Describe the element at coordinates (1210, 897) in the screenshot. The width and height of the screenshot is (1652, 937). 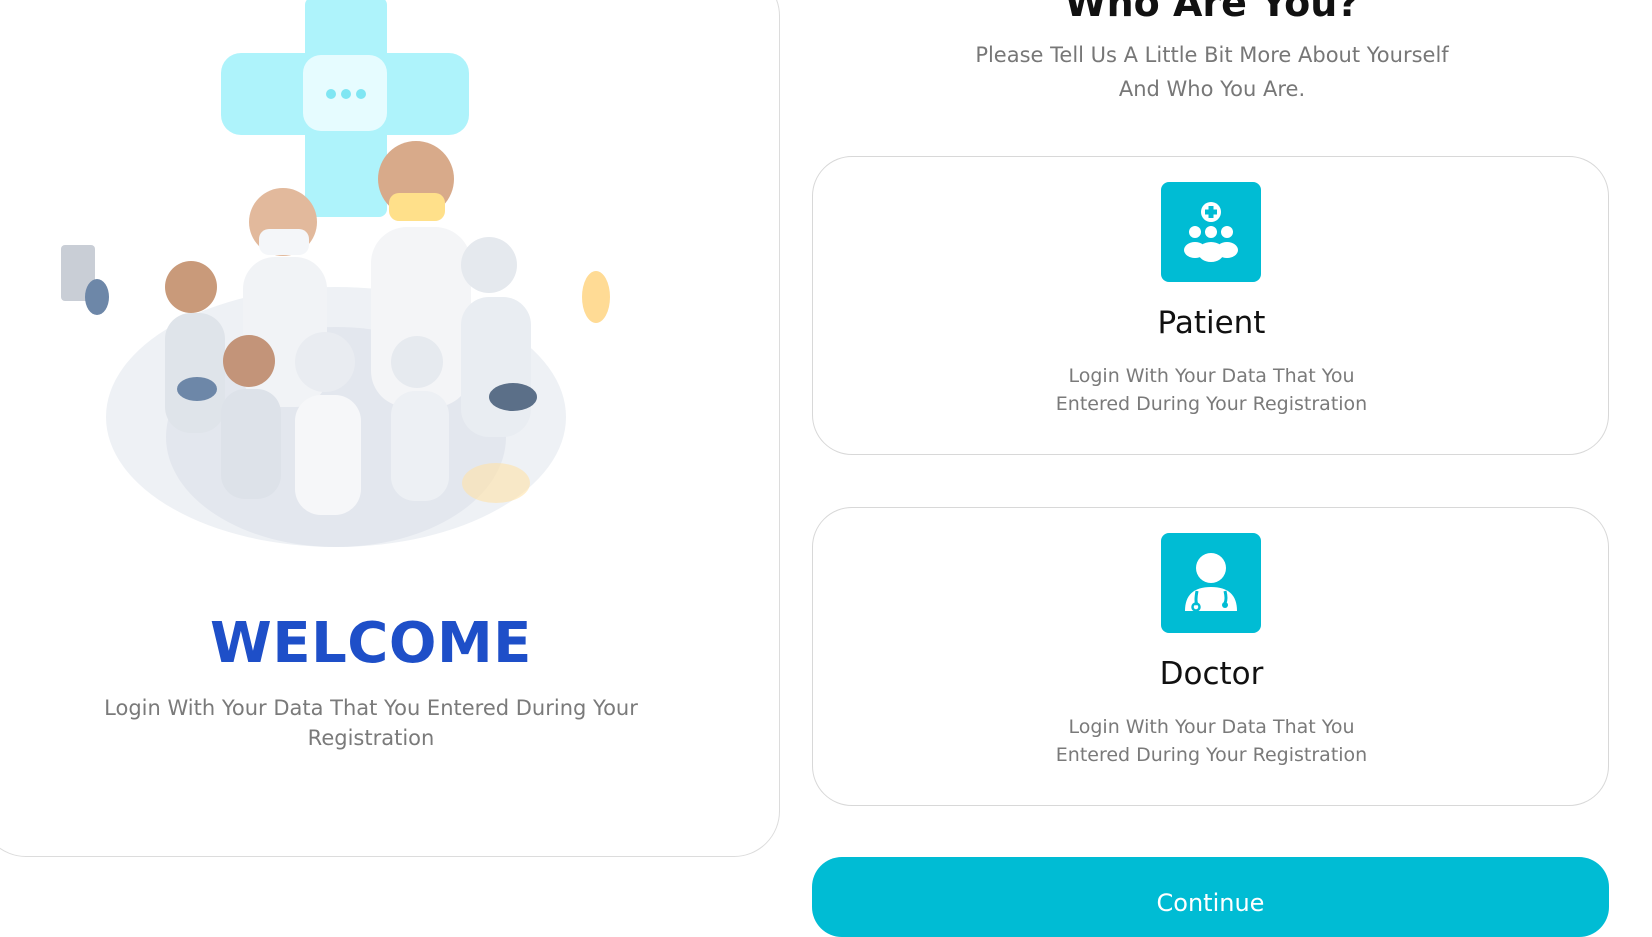
I see `continue-button: Continue` at that location.